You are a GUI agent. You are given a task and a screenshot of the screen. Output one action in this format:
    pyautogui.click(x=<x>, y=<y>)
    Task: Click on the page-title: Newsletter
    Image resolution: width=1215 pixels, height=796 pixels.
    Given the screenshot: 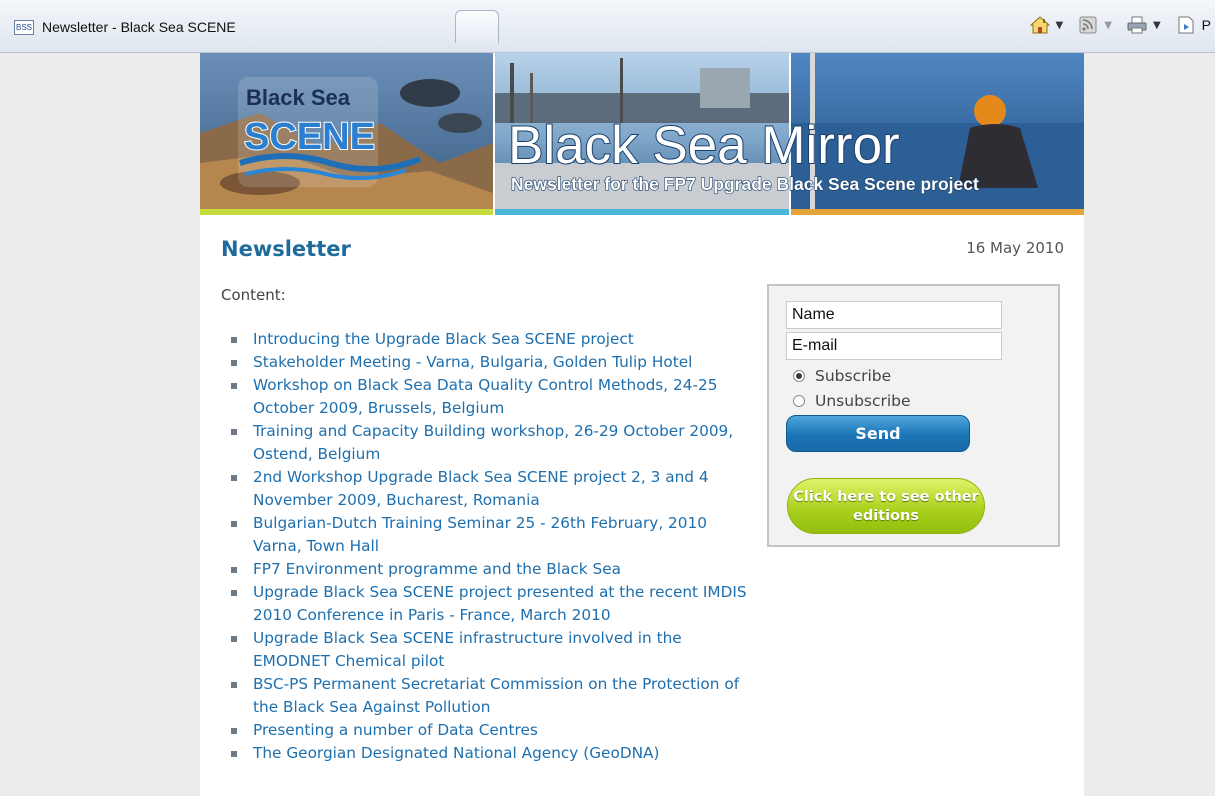 What is the action you would take?
    pyautogui.click(x=286, y=249)
    